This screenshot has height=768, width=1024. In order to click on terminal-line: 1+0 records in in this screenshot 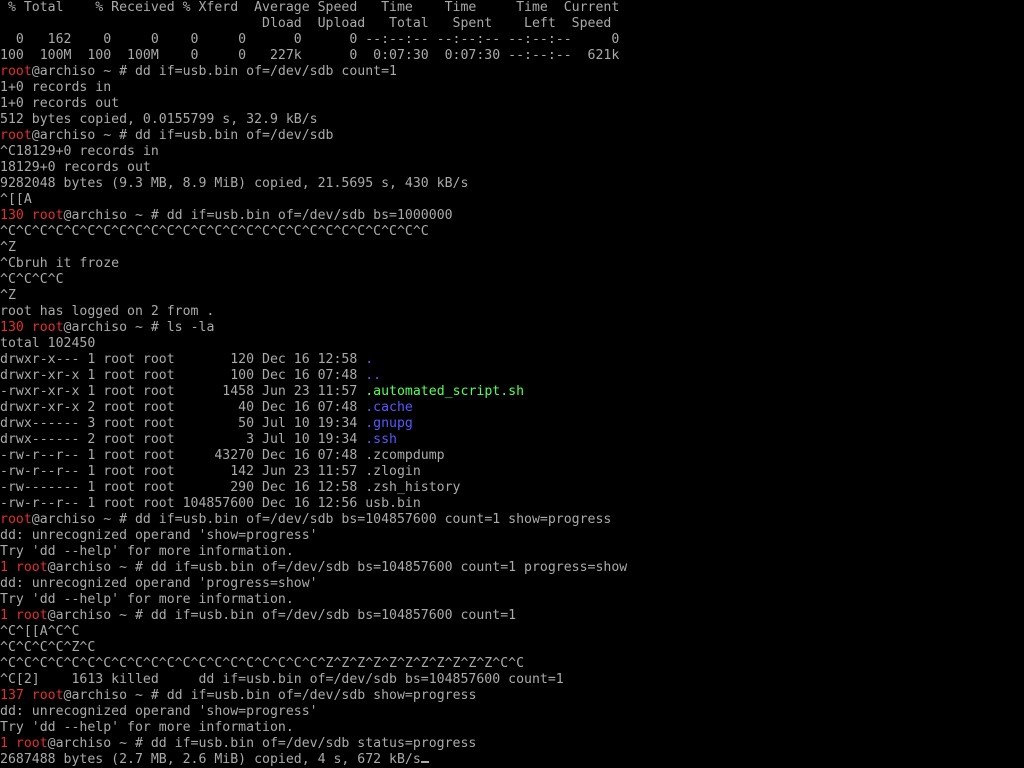, I will do `click(512, 88)`.